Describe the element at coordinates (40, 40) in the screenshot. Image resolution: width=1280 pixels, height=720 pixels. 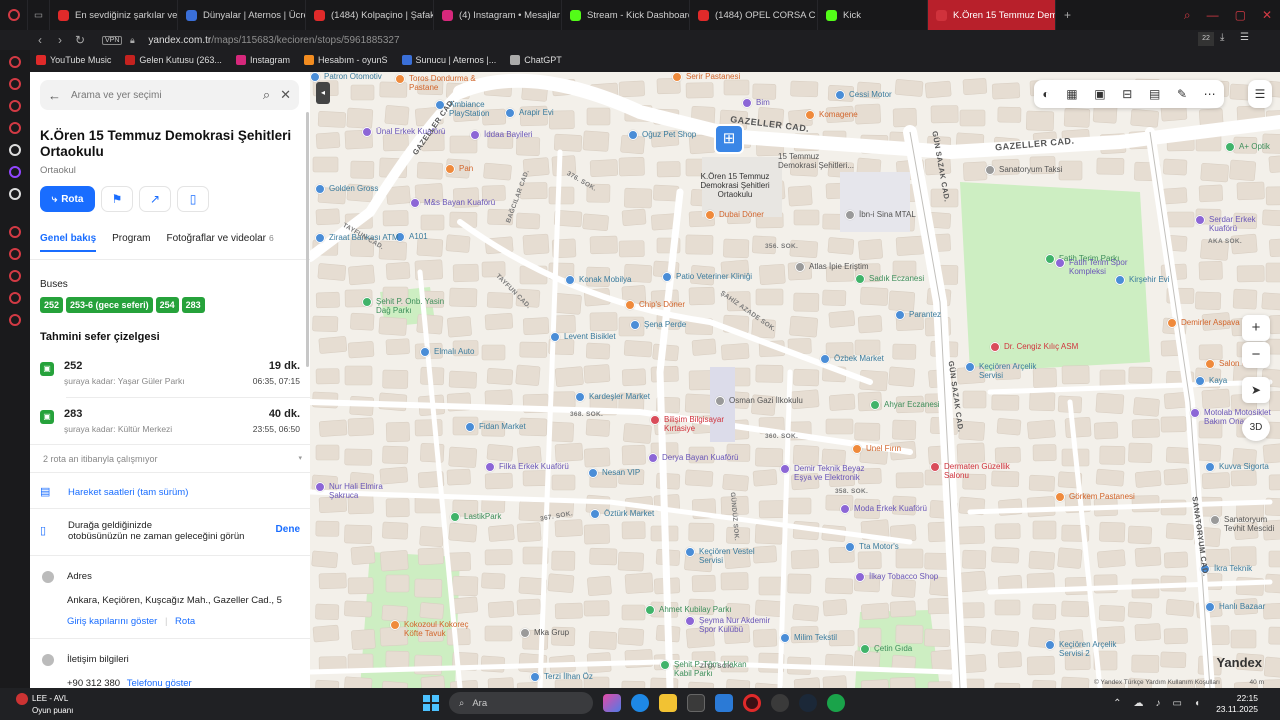
I see `back-icon: ‹` at that location.